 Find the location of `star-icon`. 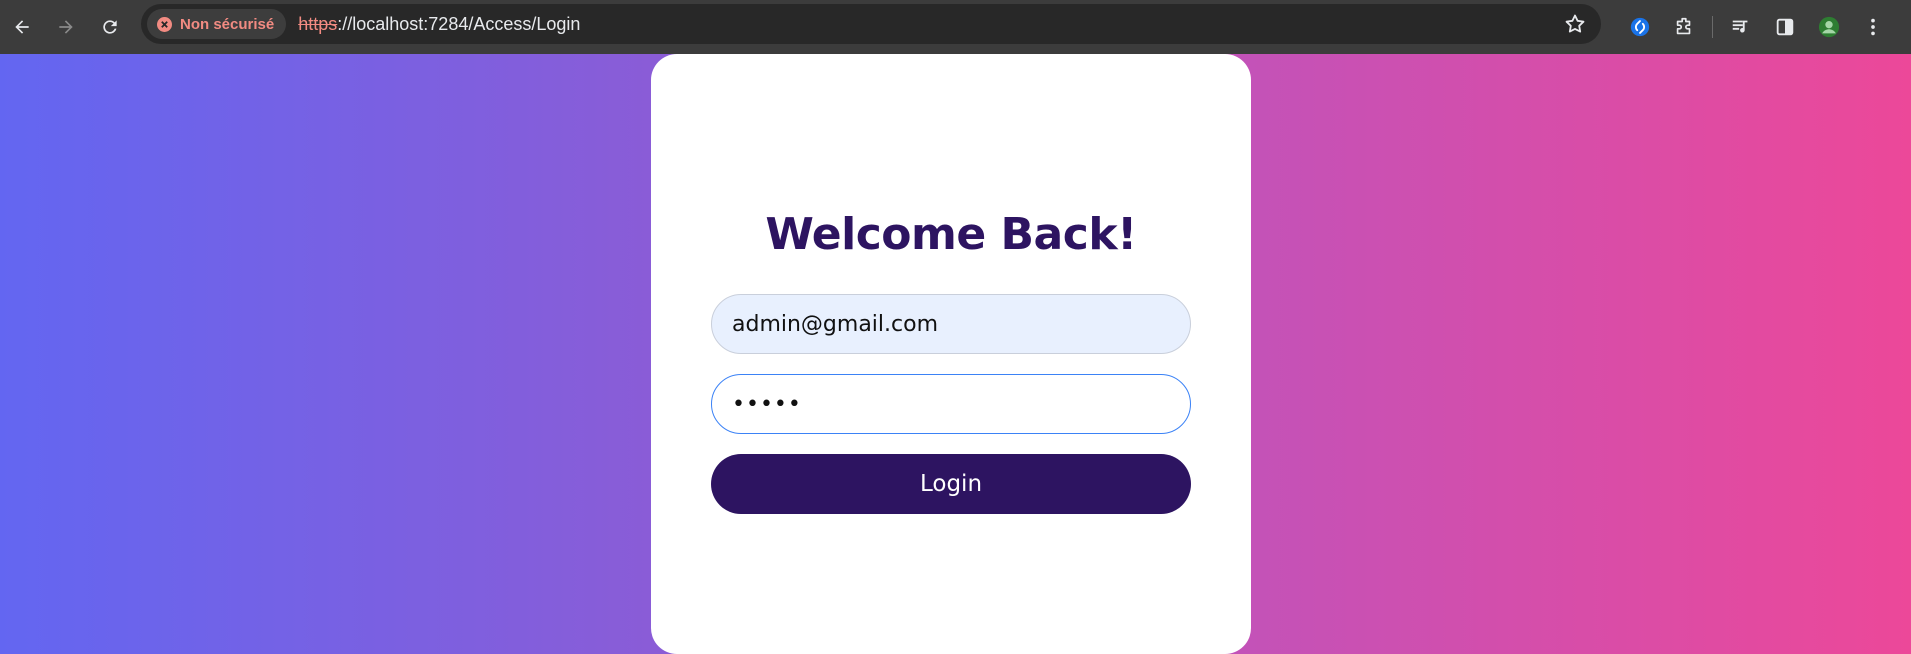

star-icon is located at coordinates (1575, 24).